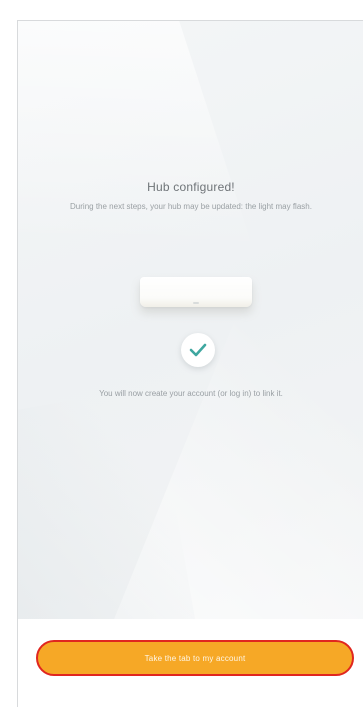 The width and height of the screenshot is (363, 707). I want to click on footer-bar: Take the tab to my account, so click(190, 663).